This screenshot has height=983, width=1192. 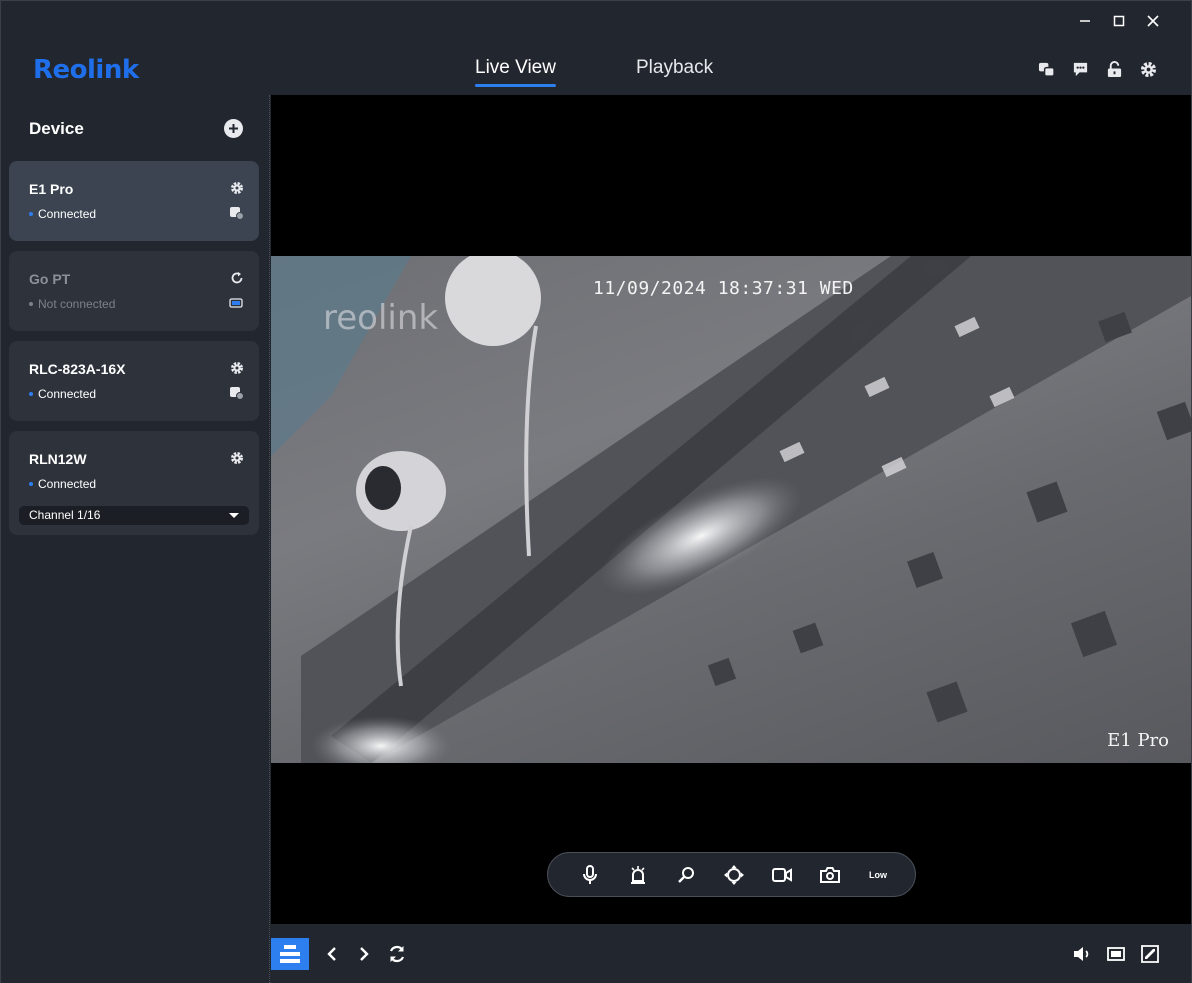 I want to click on refresh-icon, so click(x=397, y=954).